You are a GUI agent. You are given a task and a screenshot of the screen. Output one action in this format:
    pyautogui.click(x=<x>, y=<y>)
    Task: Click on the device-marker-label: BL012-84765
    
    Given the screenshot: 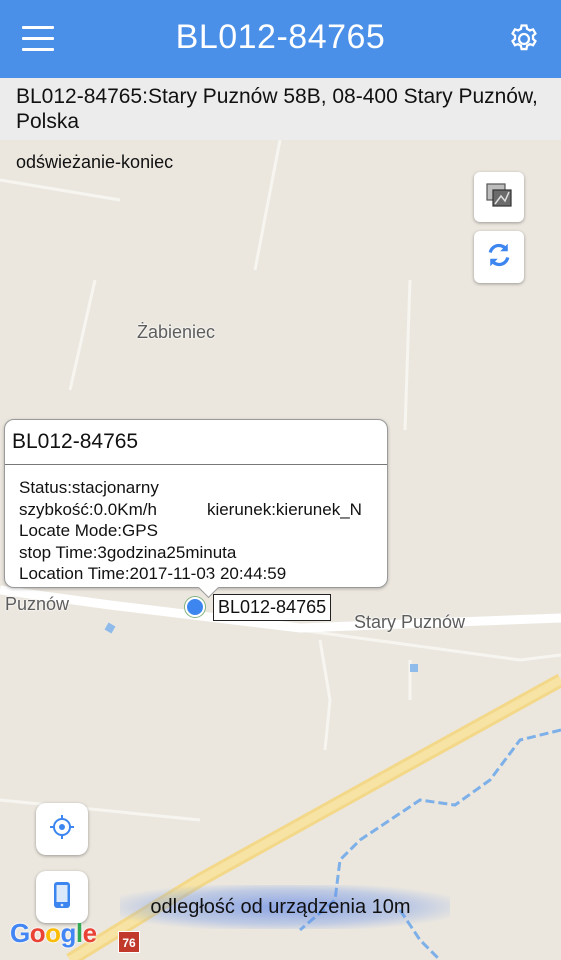 What is the action you would take?
    pyautogui.click(x=272, y=607)
    